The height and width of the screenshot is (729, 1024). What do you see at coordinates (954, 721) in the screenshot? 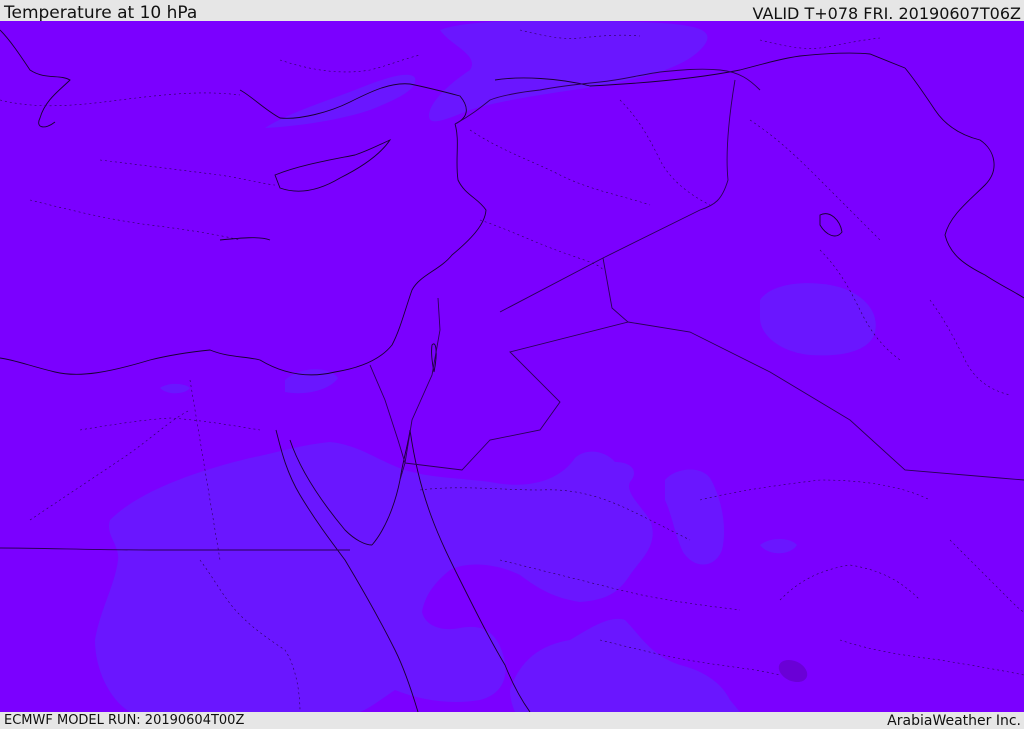
I see `credit: ArabiaWeather Inc.` at bounding box center [954, 721].